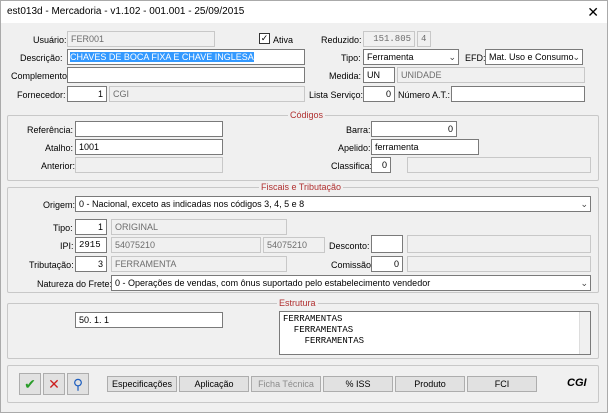 The image size is (608, 413). Describe the element at coordinates (389, 39) in the screenshot. I see `reduzido-field: 151.805` at that location.